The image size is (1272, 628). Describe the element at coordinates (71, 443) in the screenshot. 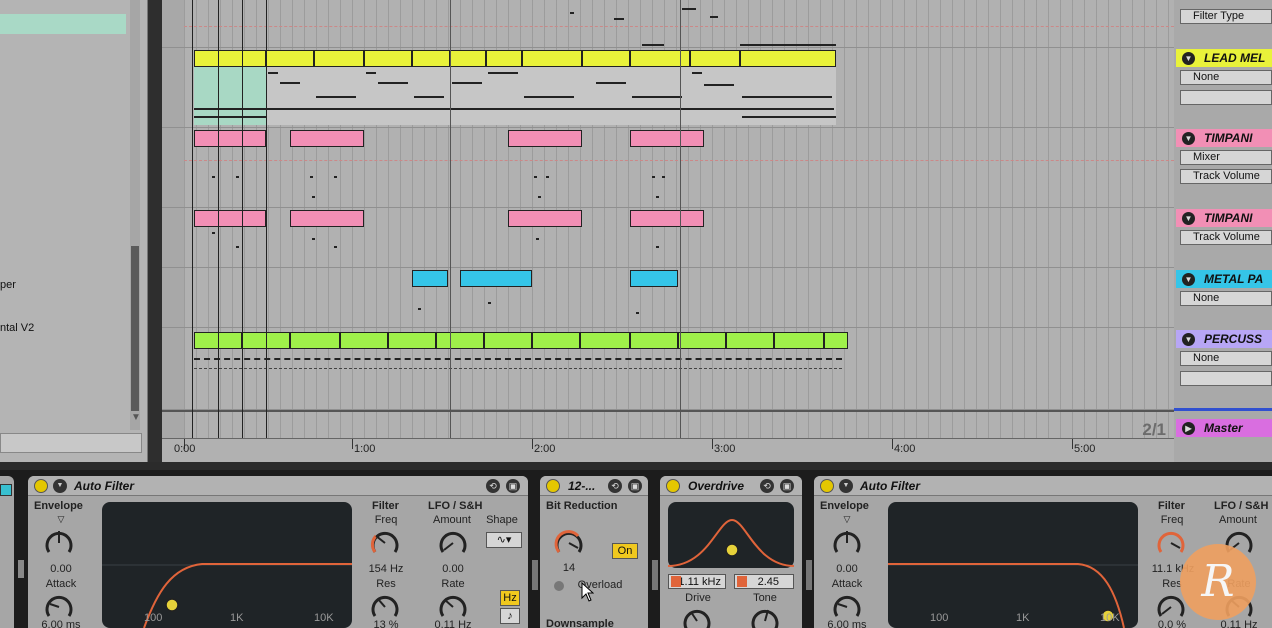

I see `browser-search-input` at that location.